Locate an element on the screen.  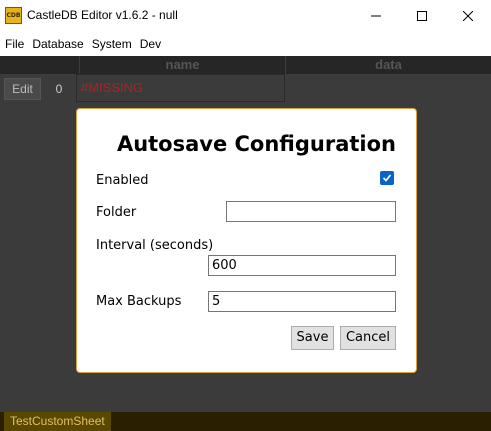
minimize-button is located at coordinates (376, 16).